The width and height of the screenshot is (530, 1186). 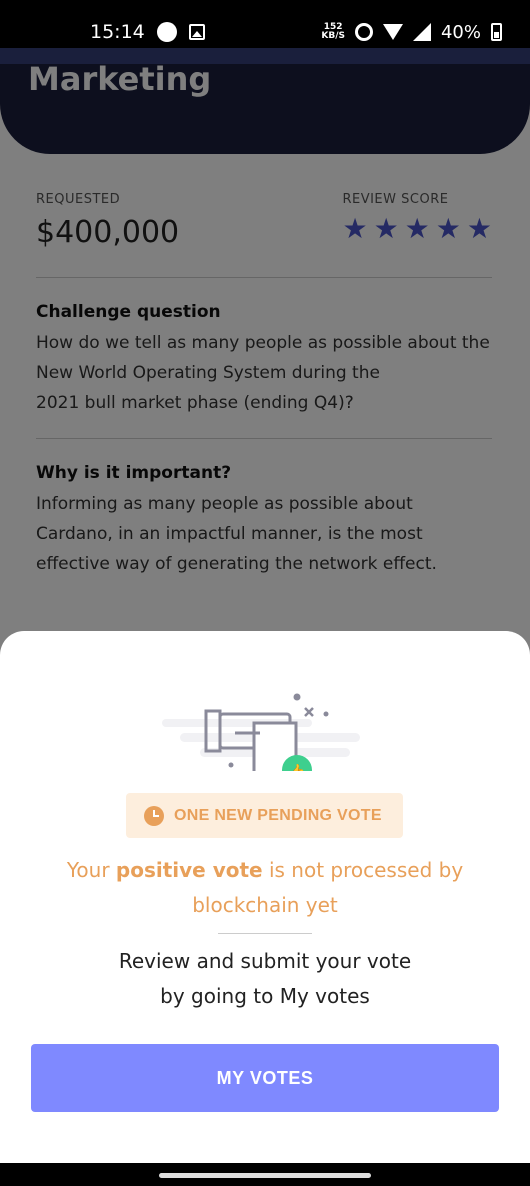 I want to click on notice-text: Your, so click(x=91, y=870).